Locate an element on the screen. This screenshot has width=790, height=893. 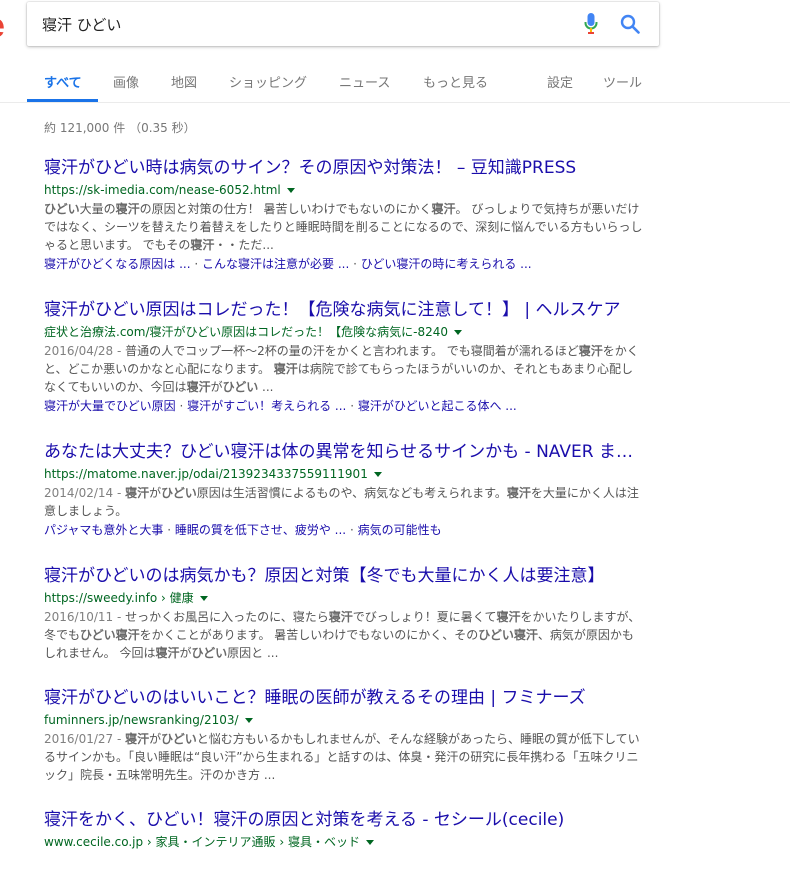
snippet-text: 大量の is located at coordinates (97, 209).